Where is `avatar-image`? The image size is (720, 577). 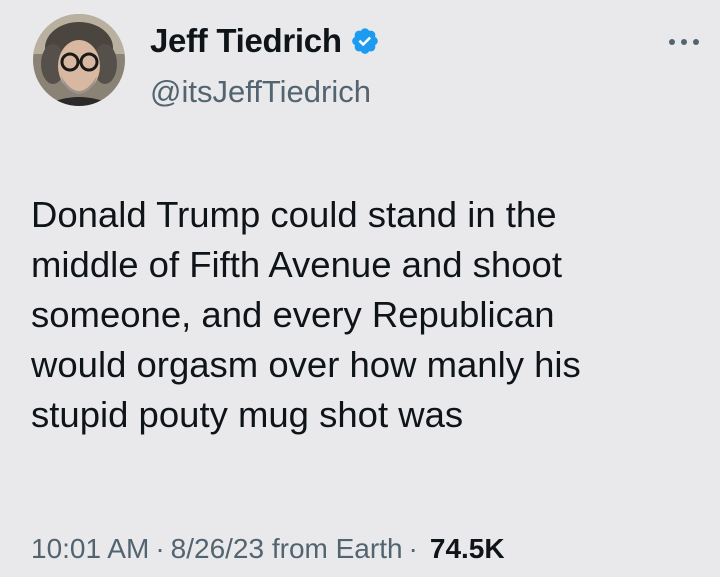 avatar-image is located at coordinates (79, 60).